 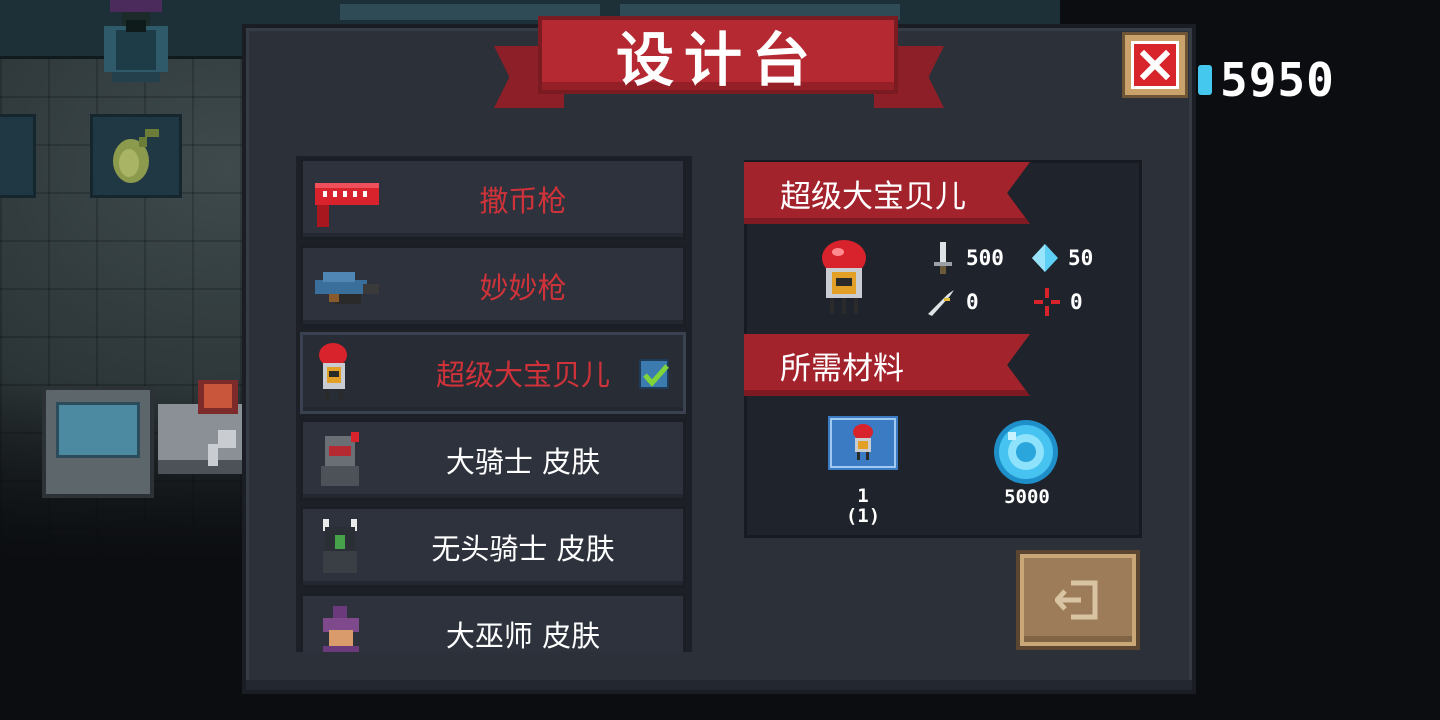 I want to click on coin-counter: 5950, so click(x=1266, y=80).